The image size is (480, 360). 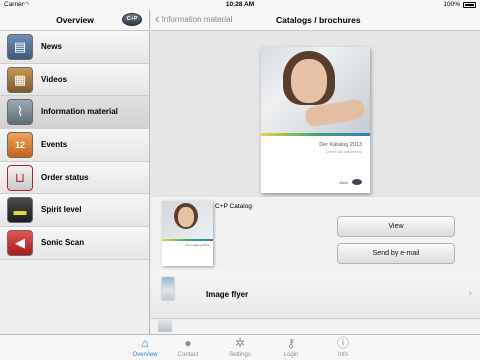 I want to click on cart-icon: ⊔, so click(x=20, y=177).